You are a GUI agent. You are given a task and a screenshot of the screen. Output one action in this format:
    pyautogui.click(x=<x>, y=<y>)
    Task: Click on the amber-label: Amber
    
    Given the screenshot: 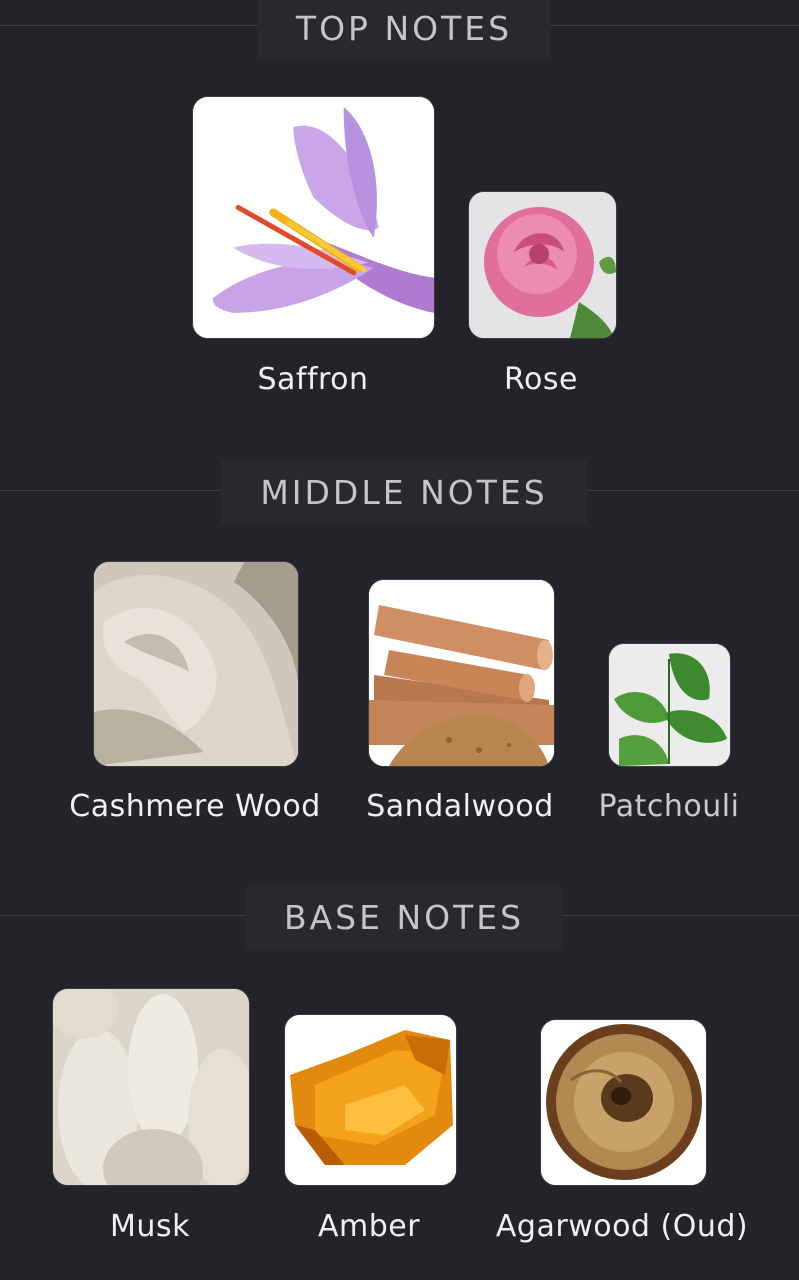 What is the action you would take?
    pyautogui.click(x=369, y=1226)
    